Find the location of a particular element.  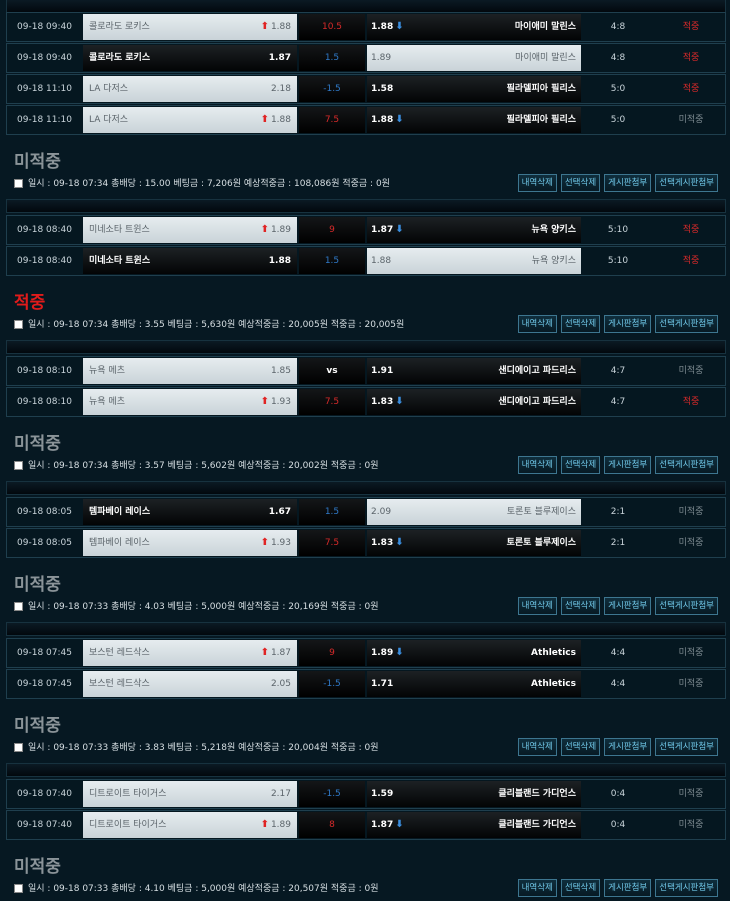

match-score: 5:10 is located at coordinates (618, 230).